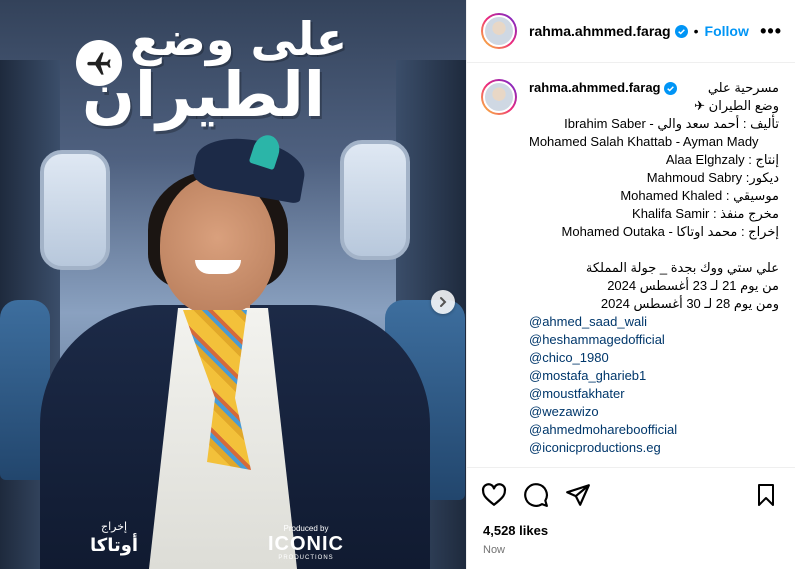 This screenshot has height=569, width=795. I want to click on bookmark-icon, so click(766, 495).